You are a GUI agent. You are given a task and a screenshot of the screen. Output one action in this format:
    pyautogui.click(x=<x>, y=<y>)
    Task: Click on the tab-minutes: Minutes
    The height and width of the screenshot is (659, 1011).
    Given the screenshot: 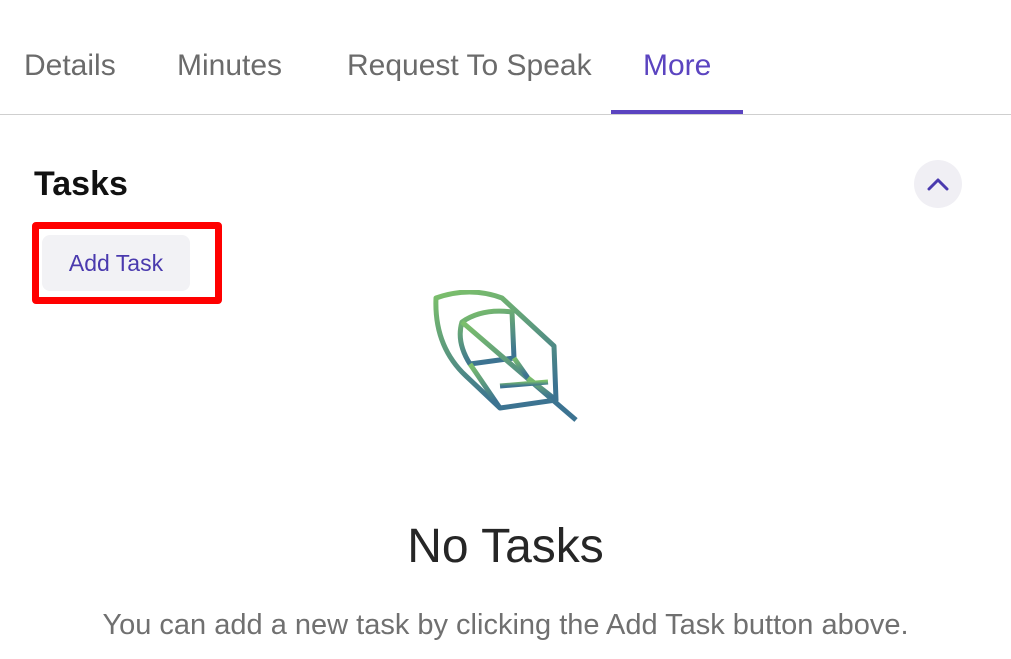 What is the action you would take?
    pyautogui.click(x=229, y=57)
    